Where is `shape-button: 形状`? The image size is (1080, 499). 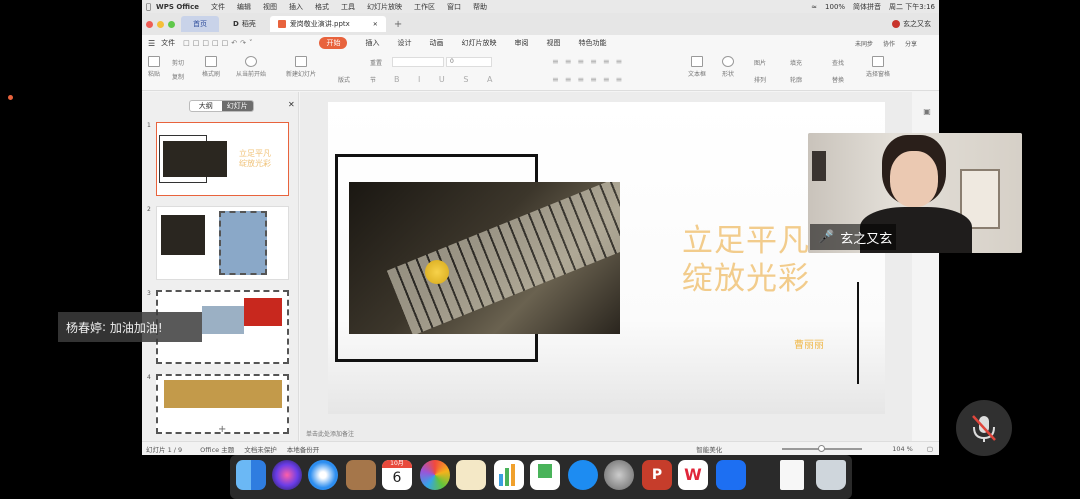
shape-button: 形状 is located at coordinates (728, 67).